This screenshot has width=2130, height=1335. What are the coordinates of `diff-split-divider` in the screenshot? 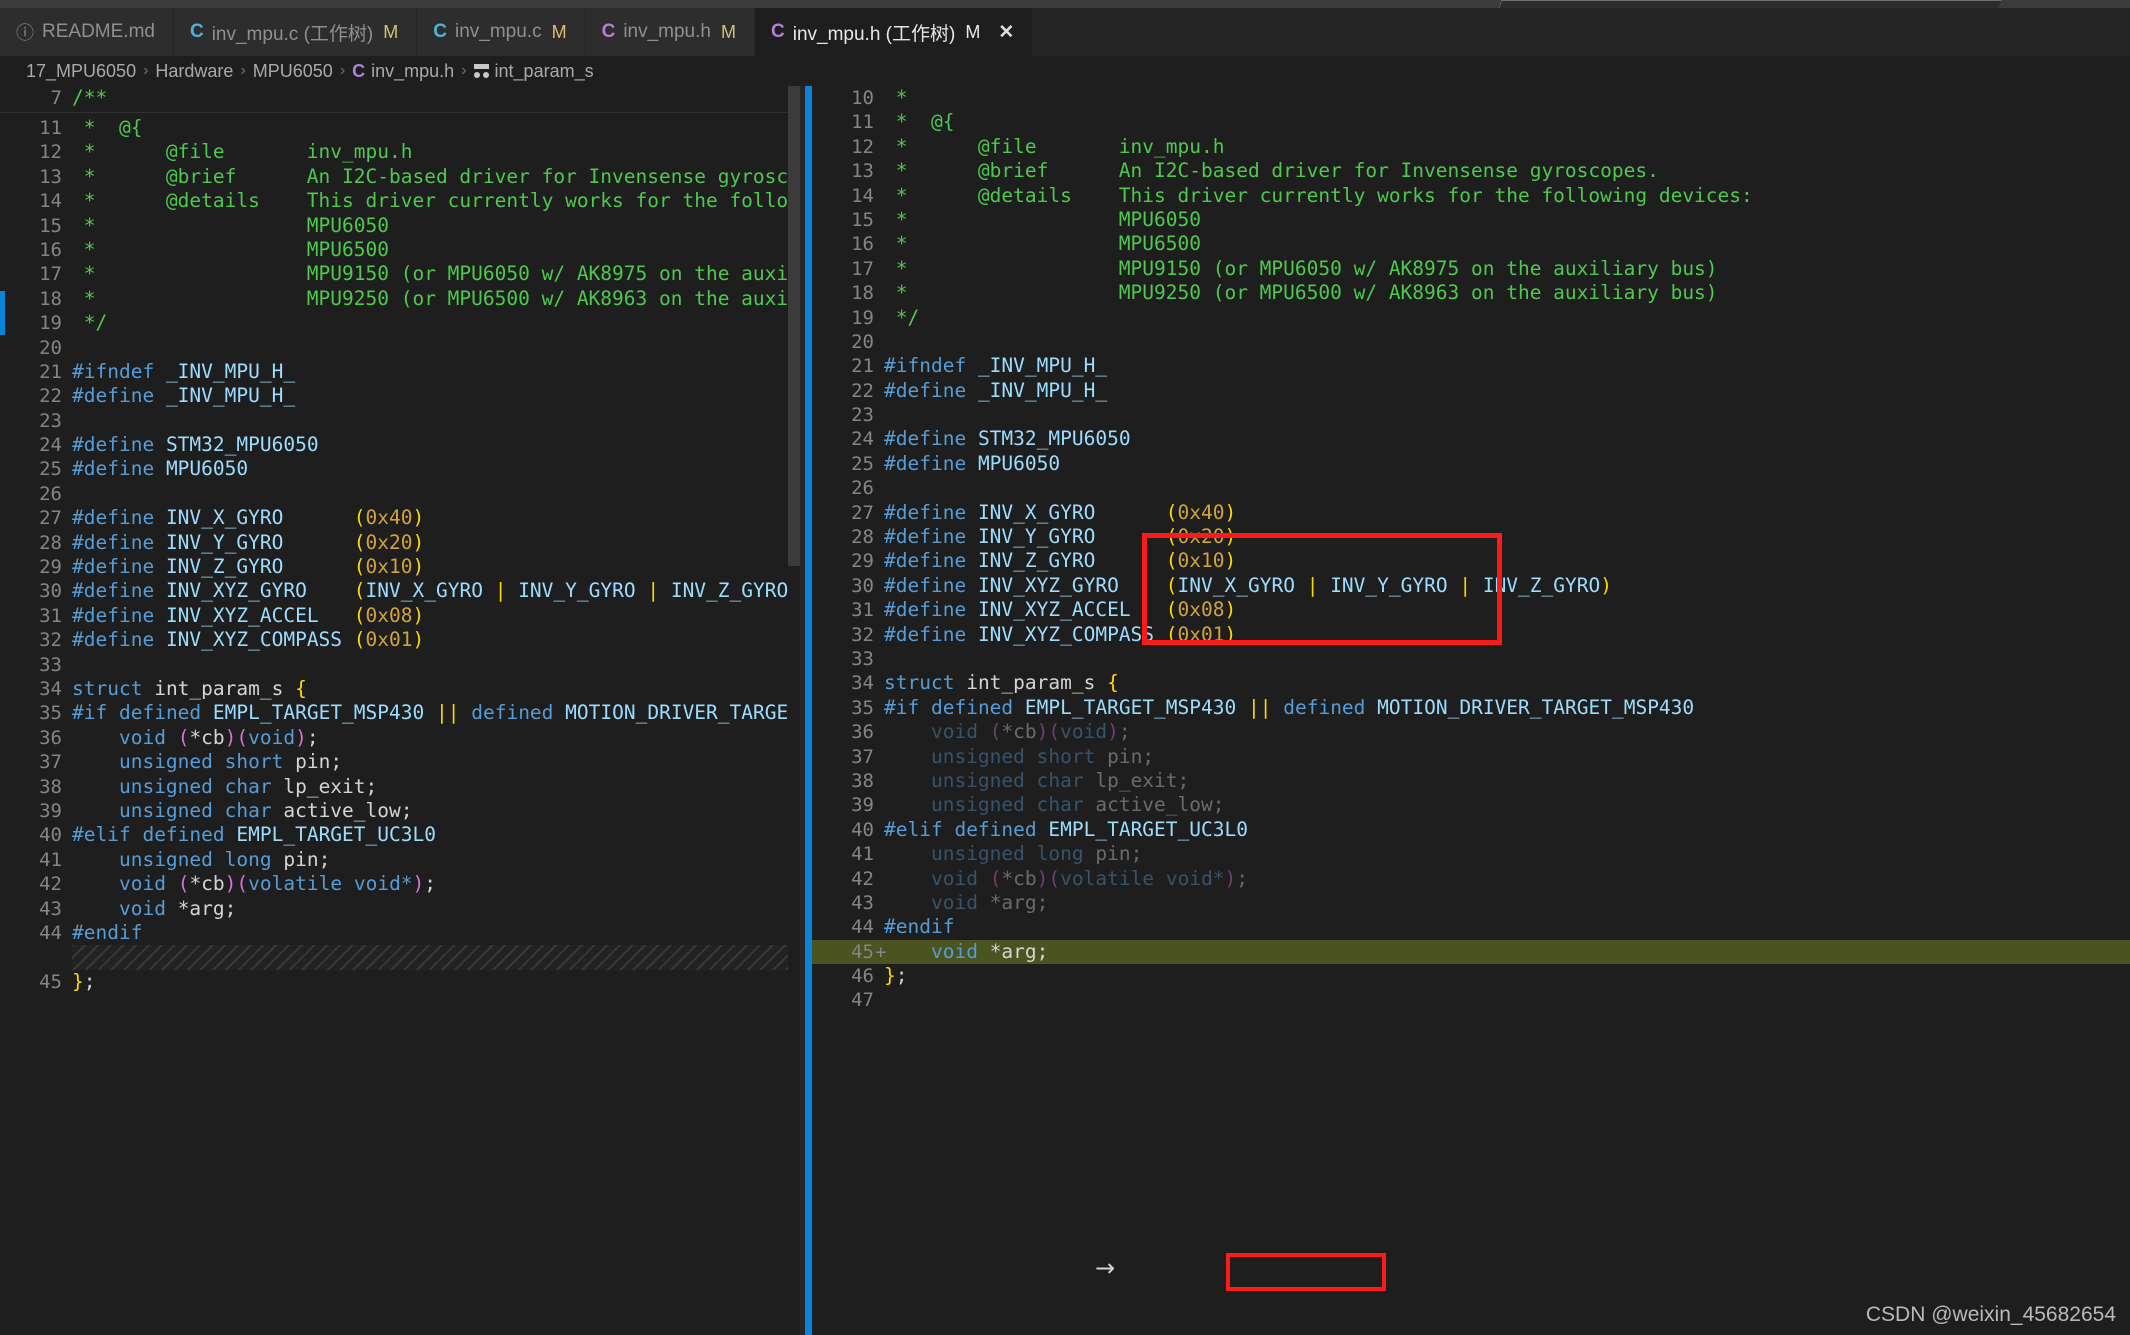 It's located at (806, 710).